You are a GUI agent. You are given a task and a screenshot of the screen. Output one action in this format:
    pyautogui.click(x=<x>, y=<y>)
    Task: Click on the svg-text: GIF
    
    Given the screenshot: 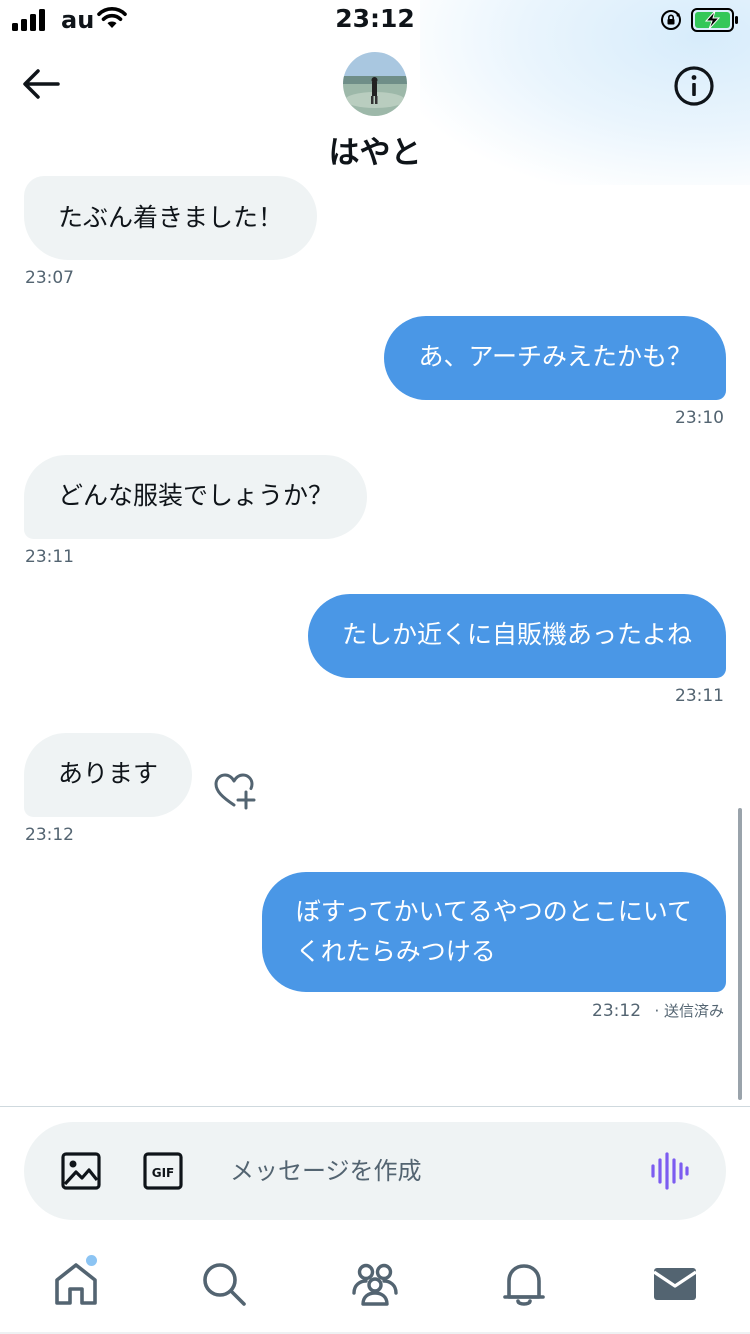 What is the action you would take?
    pyautogui.click(x=163, y=1173)
    